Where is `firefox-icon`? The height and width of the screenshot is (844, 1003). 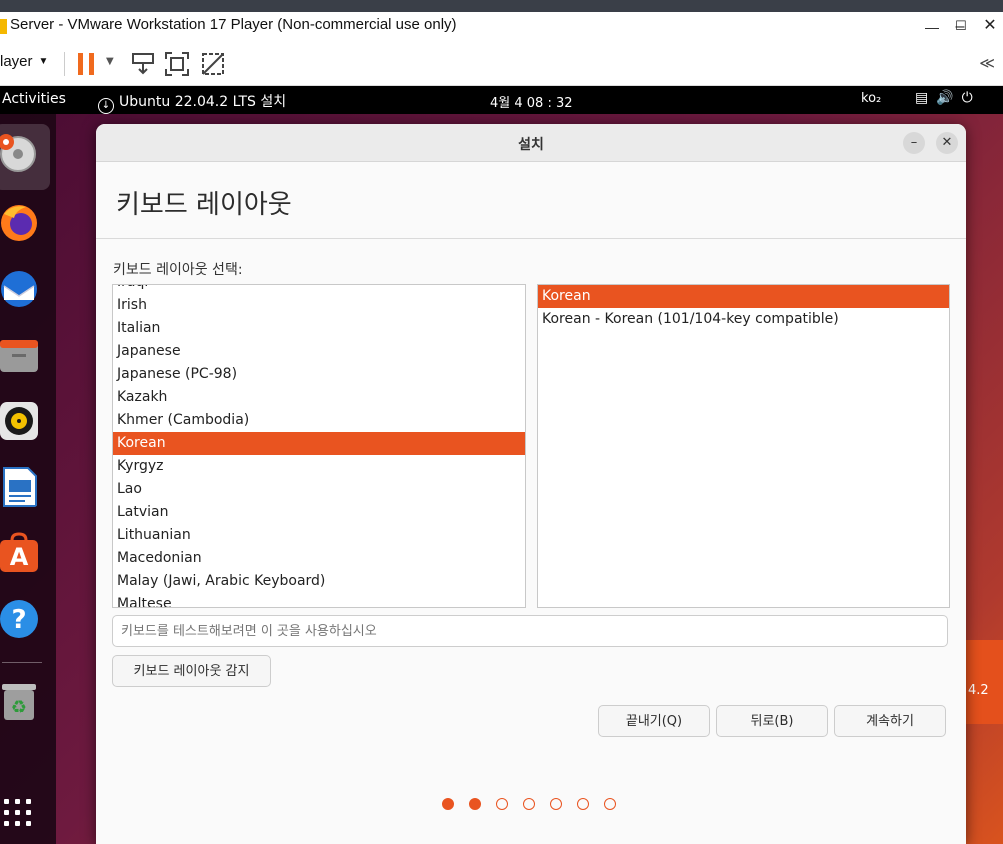
firefox-icon is located at coordinates (20, 223).